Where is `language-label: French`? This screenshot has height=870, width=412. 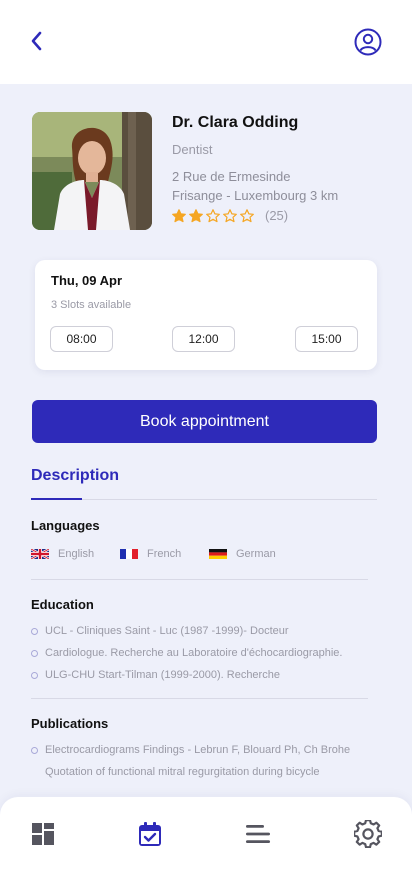 language-label: French is located at coordinates (164, 554).